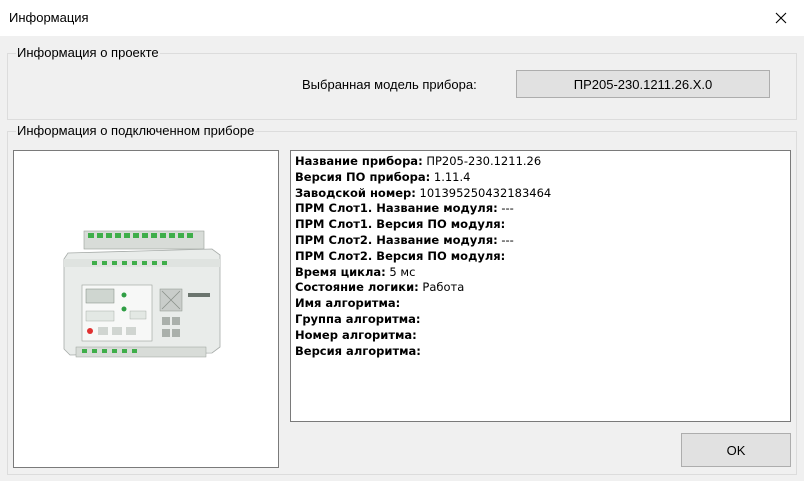 The width and height of the screenshot is (804, 481). What do you see at coordinates (358, 318) in the screenshot?
I see `info-algorithm-group: Группа алгоритма:` at bounding box center [358, 318].